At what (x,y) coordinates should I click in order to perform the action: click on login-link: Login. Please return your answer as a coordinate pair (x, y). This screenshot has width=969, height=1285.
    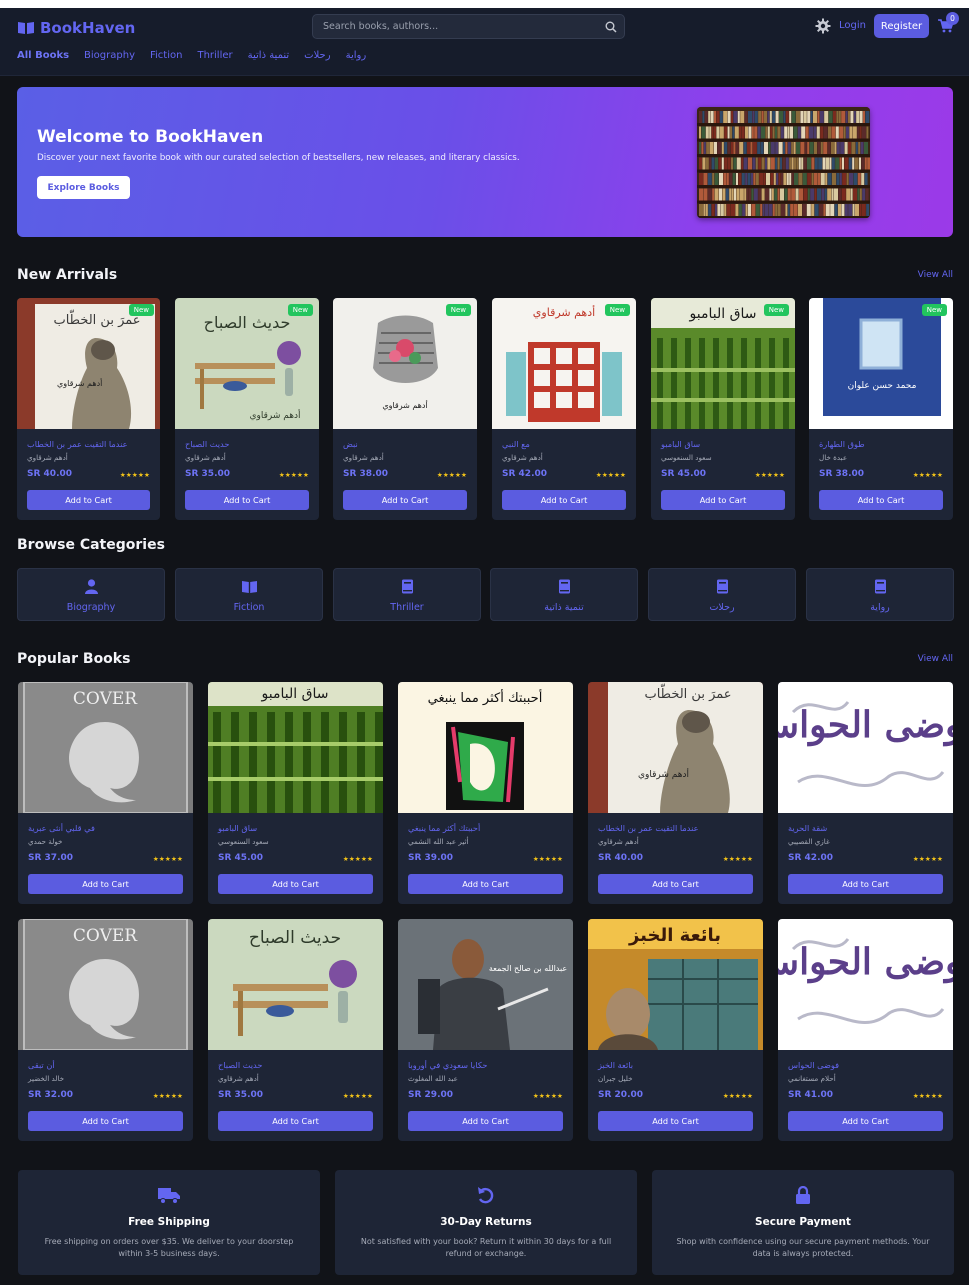
    Looking at the image, I should click on (852, 25).